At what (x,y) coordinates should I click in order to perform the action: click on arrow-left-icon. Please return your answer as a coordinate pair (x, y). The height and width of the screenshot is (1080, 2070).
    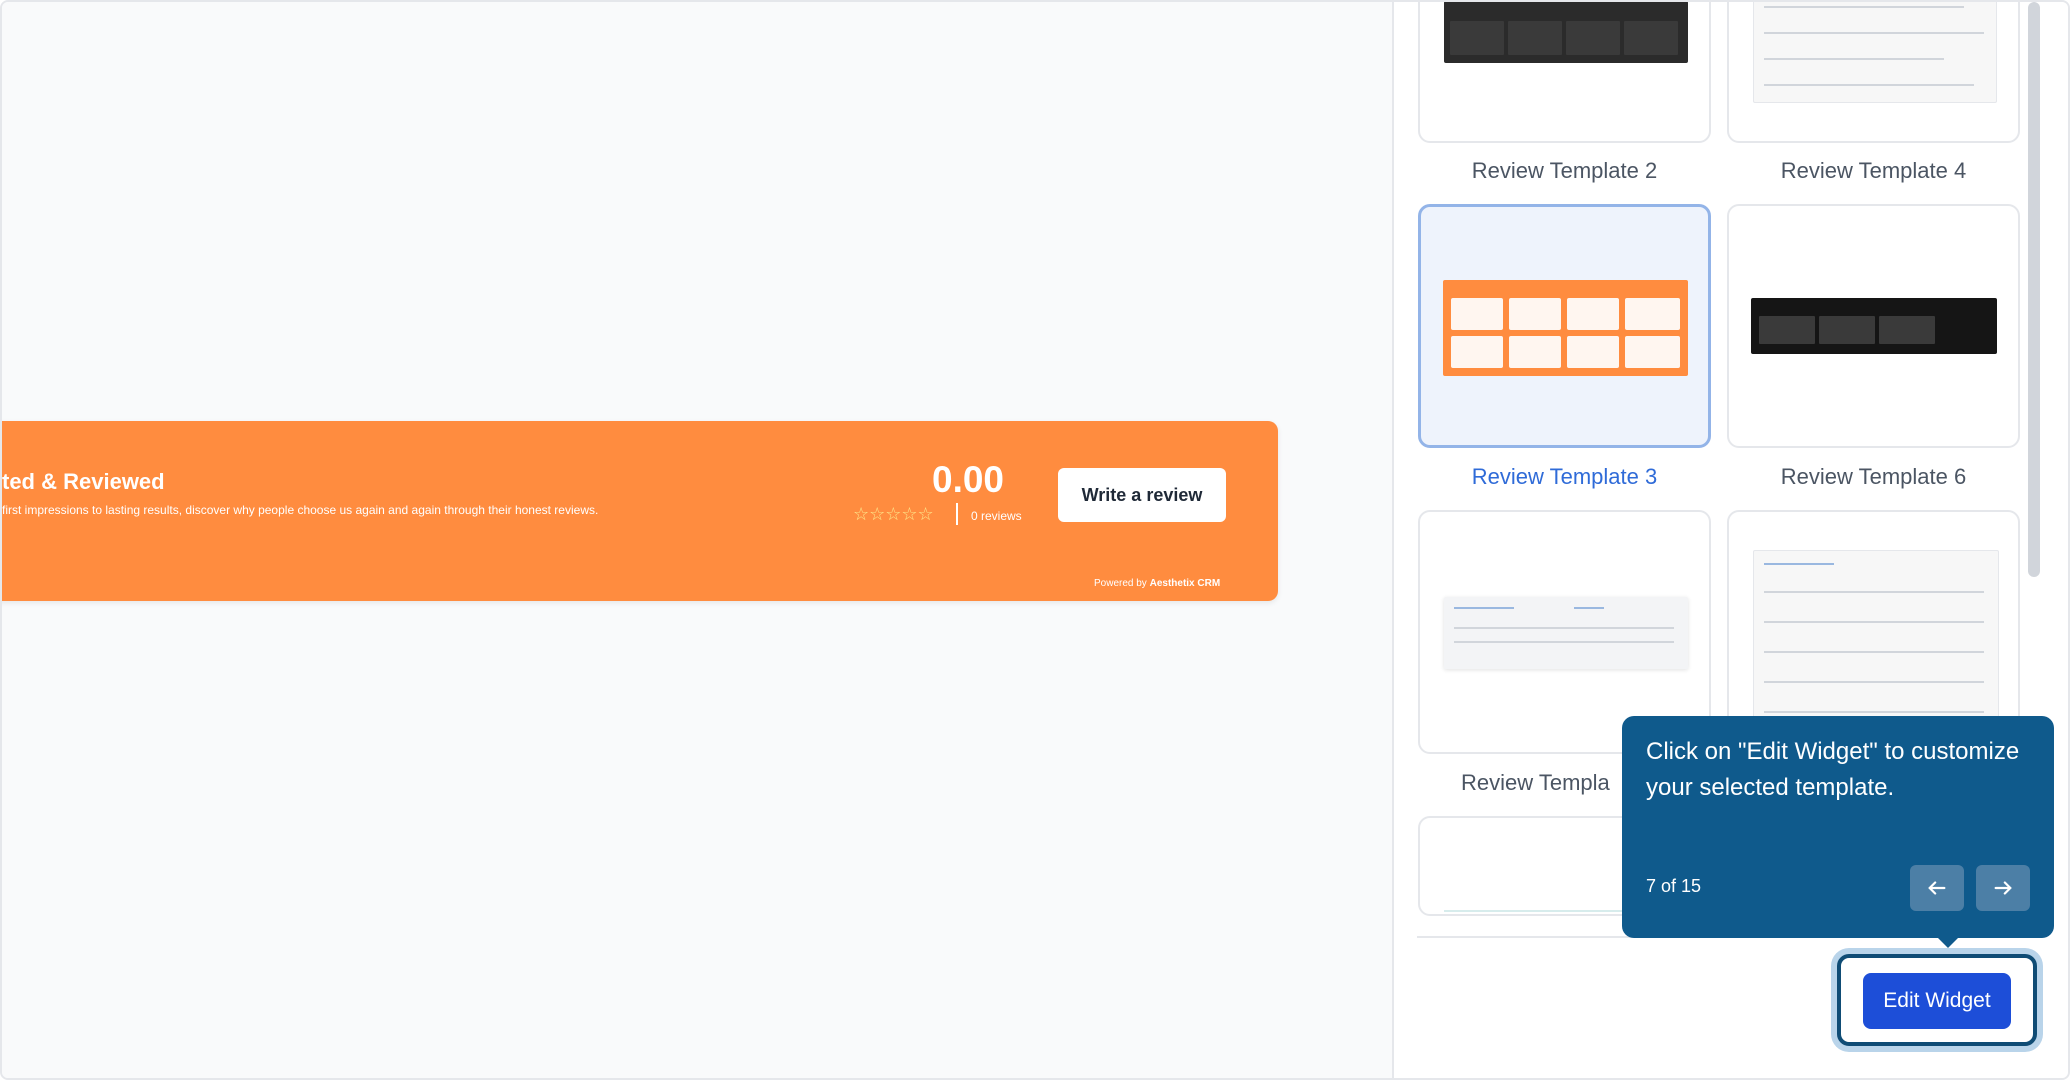
    Looking at the image, I should click on (1937, 888).